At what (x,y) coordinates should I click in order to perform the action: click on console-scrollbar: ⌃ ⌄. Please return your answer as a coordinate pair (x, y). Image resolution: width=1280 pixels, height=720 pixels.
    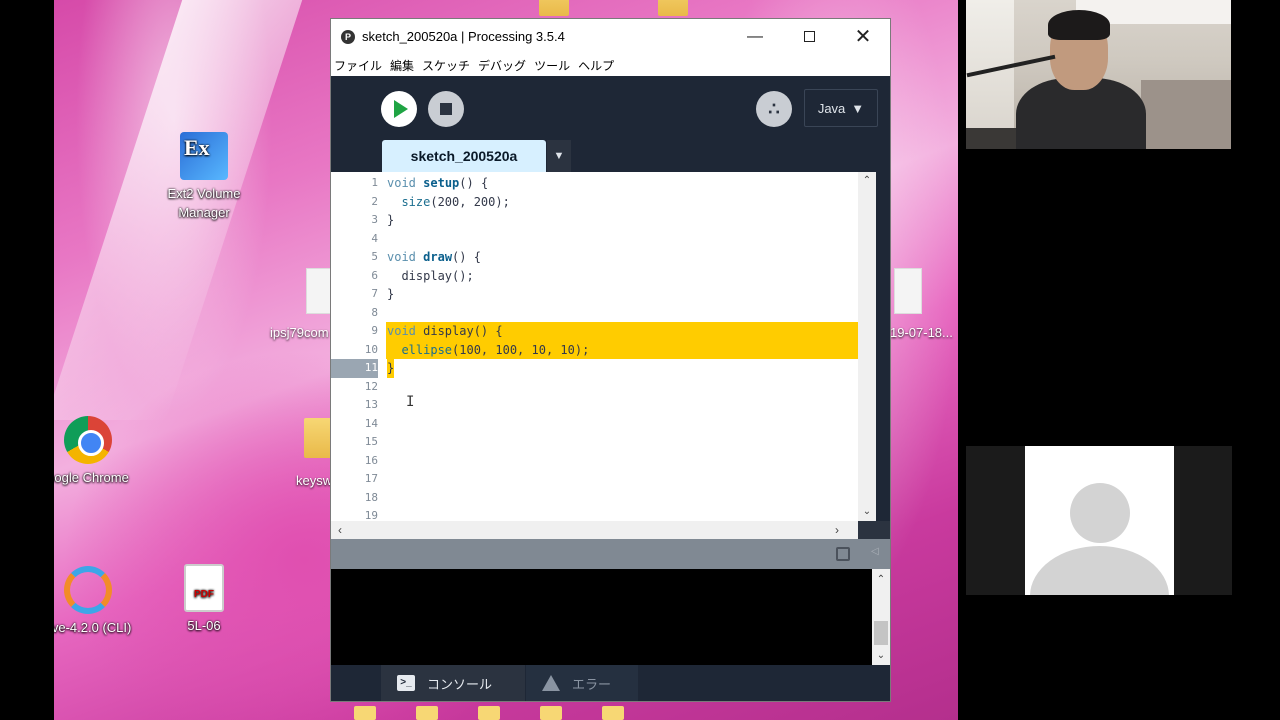
    Looking at the image, I should click on (881, 617).